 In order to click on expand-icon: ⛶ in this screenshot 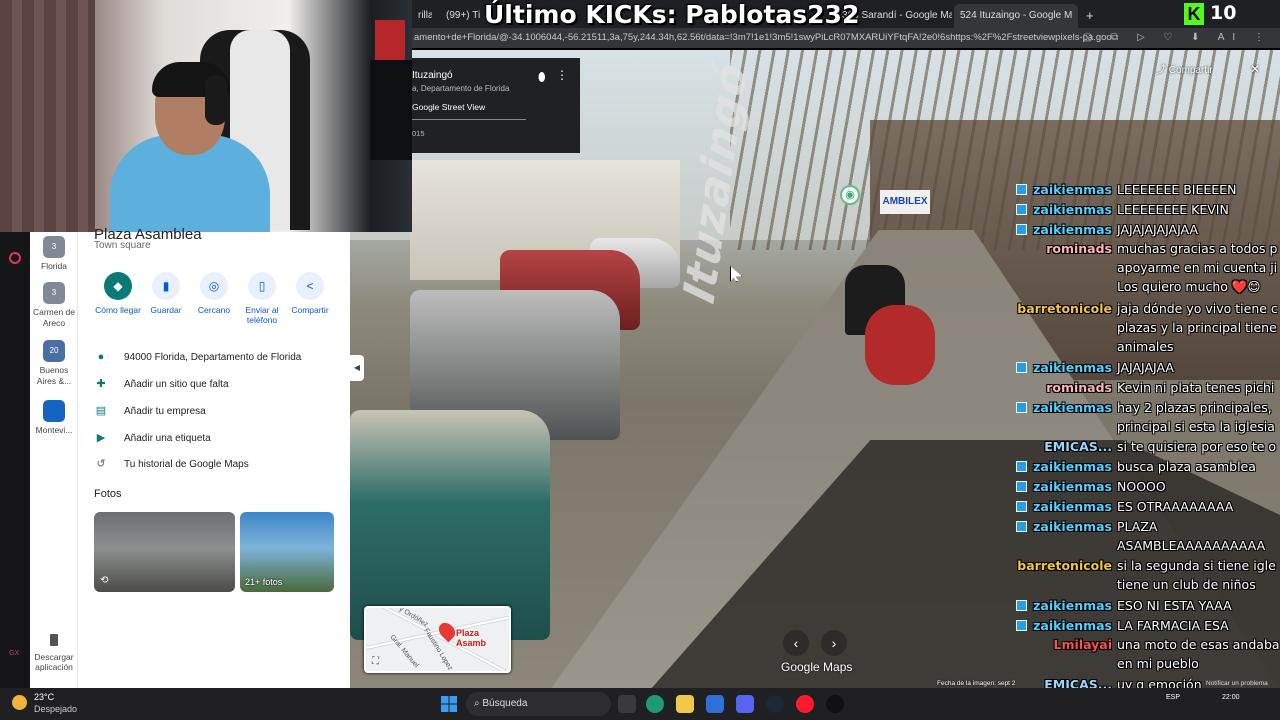, I will do `click(375, 661)`.